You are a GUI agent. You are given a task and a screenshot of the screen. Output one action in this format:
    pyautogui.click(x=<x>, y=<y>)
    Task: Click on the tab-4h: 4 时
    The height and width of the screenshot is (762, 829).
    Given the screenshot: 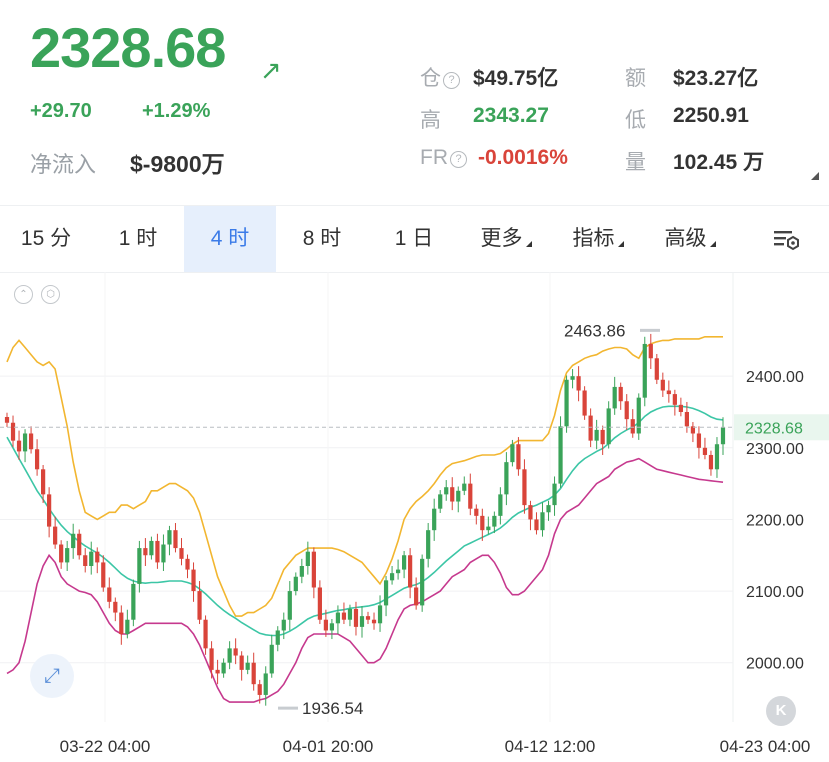 What is the action you would take?
    pyautogui.click(x=230, y=239)
    